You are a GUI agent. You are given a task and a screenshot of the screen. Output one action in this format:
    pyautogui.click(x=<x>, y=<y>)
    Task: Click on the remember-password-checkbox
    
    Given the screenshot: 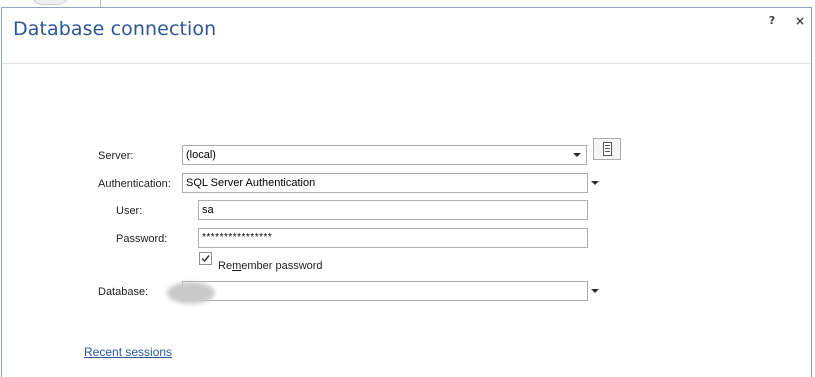 What is the action you would take?
    pyautogui.click(x=205, y=258)
    